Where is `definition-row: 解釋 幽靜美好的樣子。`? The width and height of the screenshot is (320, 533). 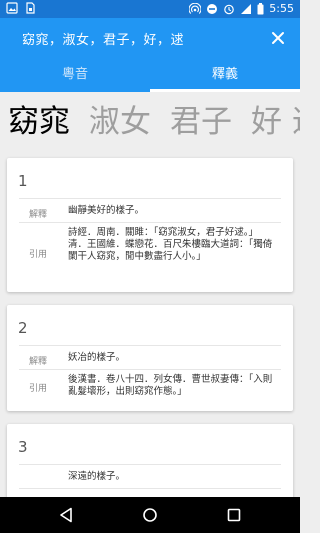
definition-row: 解釋 幽靜美好的樣子。 is located at coordinates (150, 210).